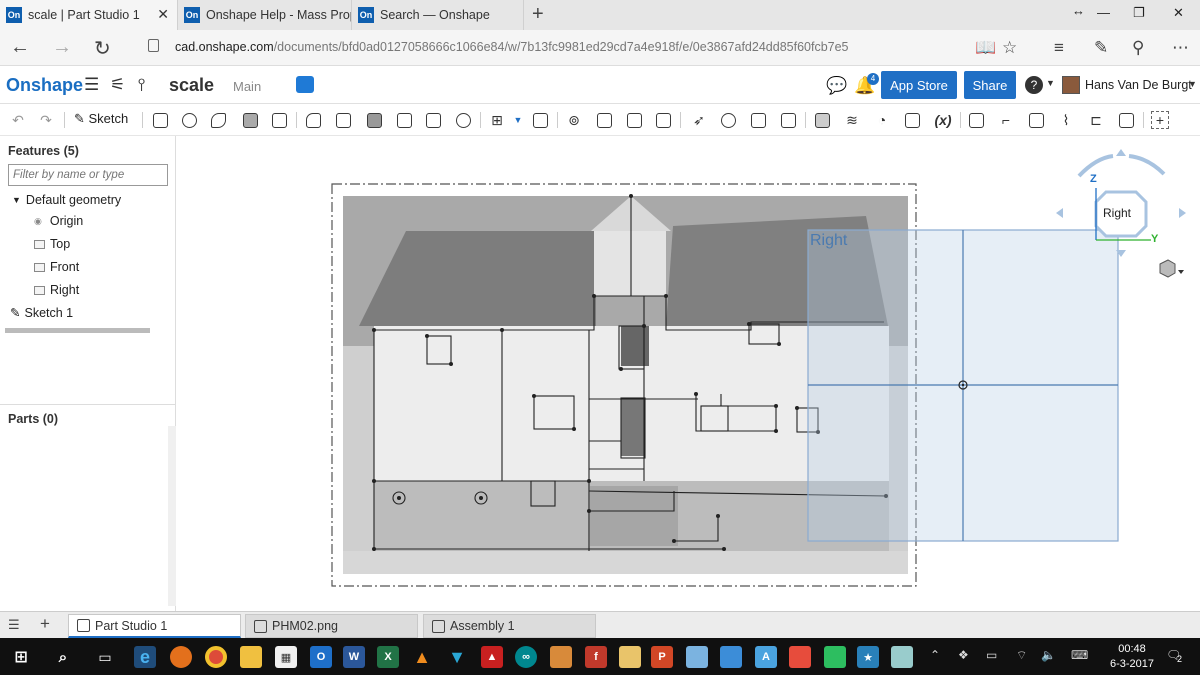 Image resolution: width=1200 pixels, height=675 pixels. I want to click on display-mode-icon, so click(1171, 268).